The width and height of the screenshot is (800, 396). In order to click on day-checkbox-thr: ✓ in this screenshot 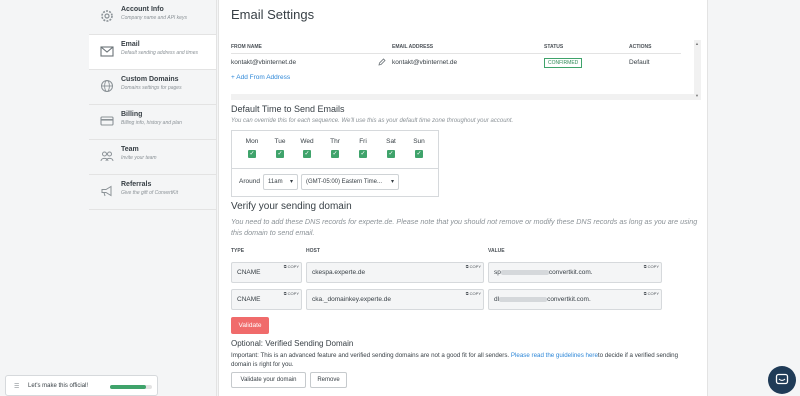, I will do `click(335, 154)`.